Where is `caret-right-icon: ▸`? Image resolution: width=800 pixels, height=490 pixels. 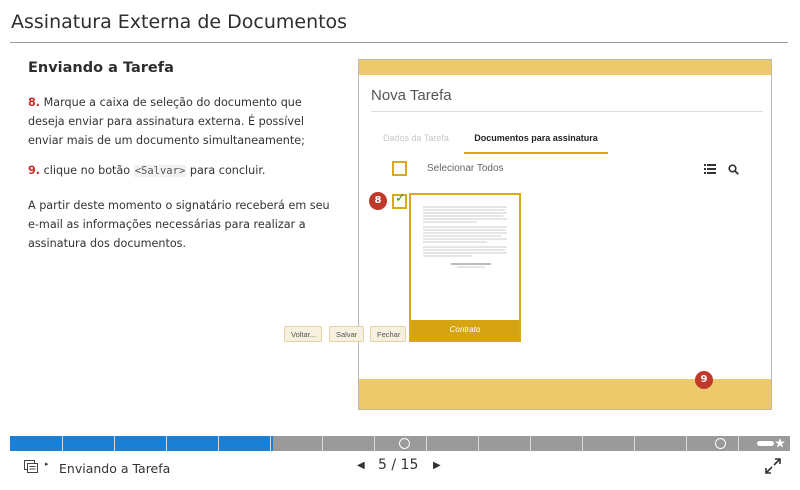
caret-right-icon: ▸ is located at coordinates (47, 464).